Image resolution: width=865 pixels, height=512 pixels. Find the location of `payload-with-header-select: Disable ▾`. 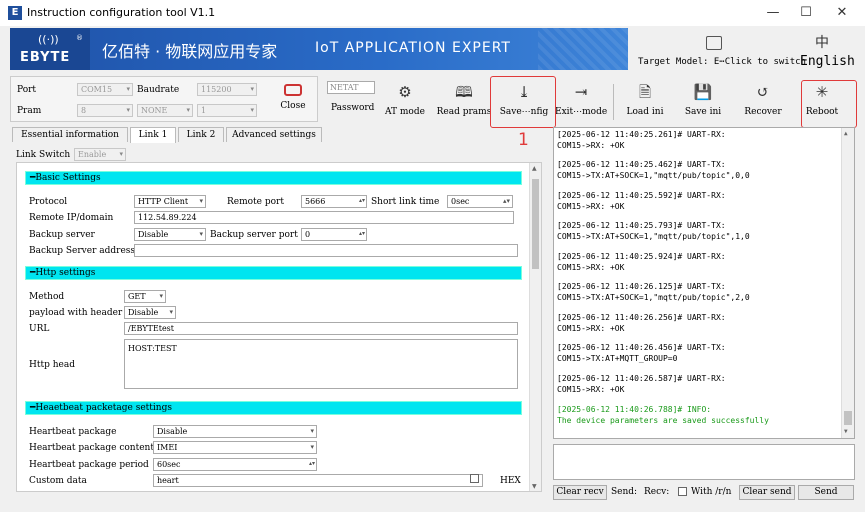

payload-with-header-select: Disable ▾ is located at coordinates (150, 312).